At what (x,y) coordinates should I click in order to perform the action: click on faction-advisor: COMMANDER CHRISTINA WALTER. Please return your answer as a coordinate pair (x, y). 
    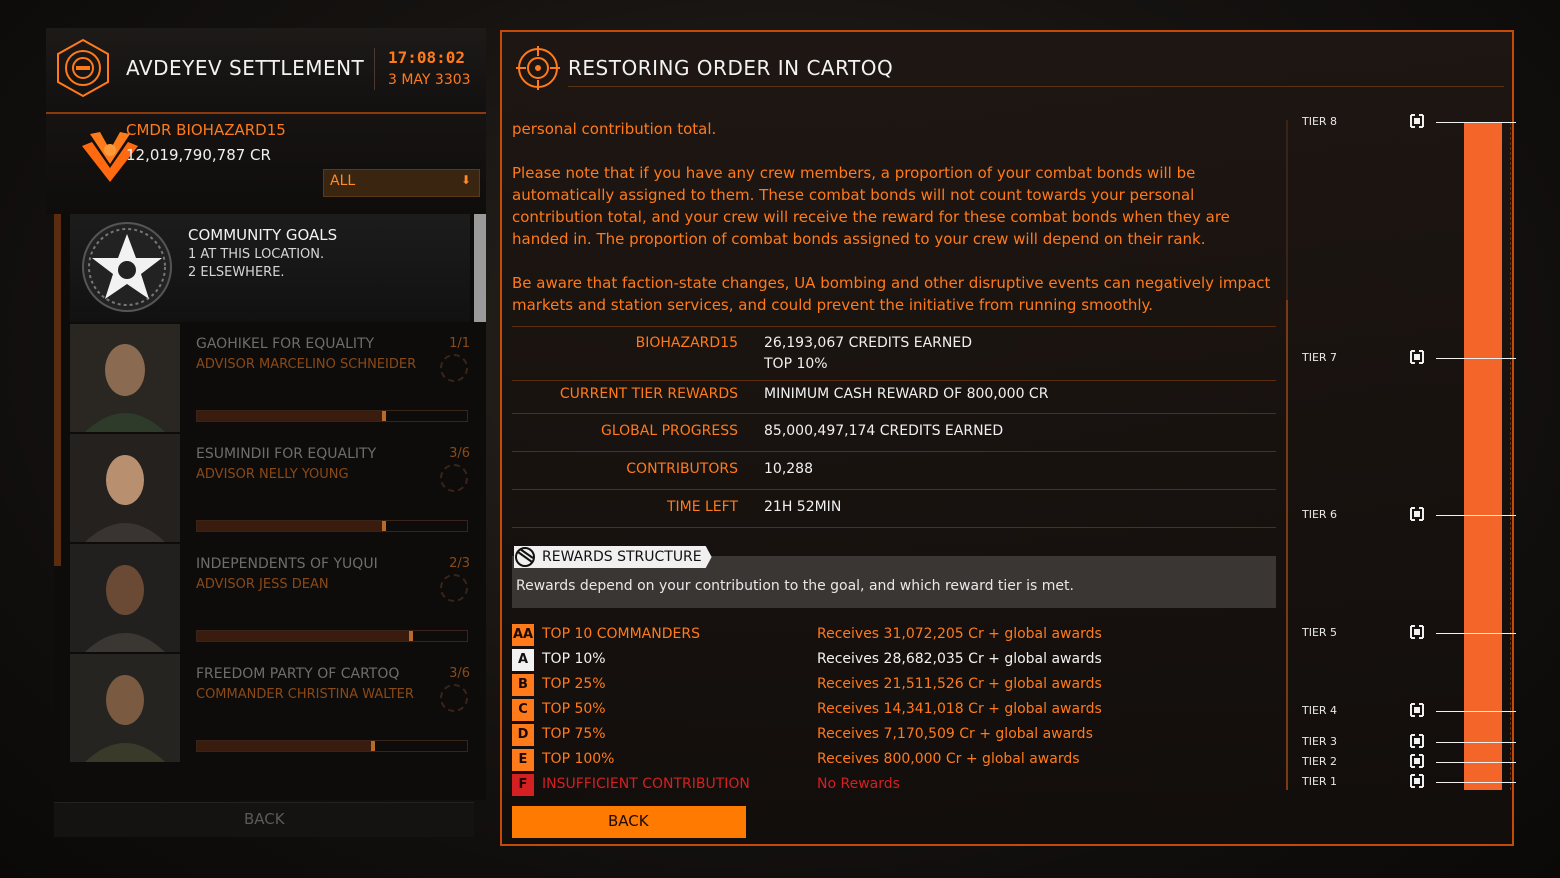
    Looking at the image, I should click on (305, 694).